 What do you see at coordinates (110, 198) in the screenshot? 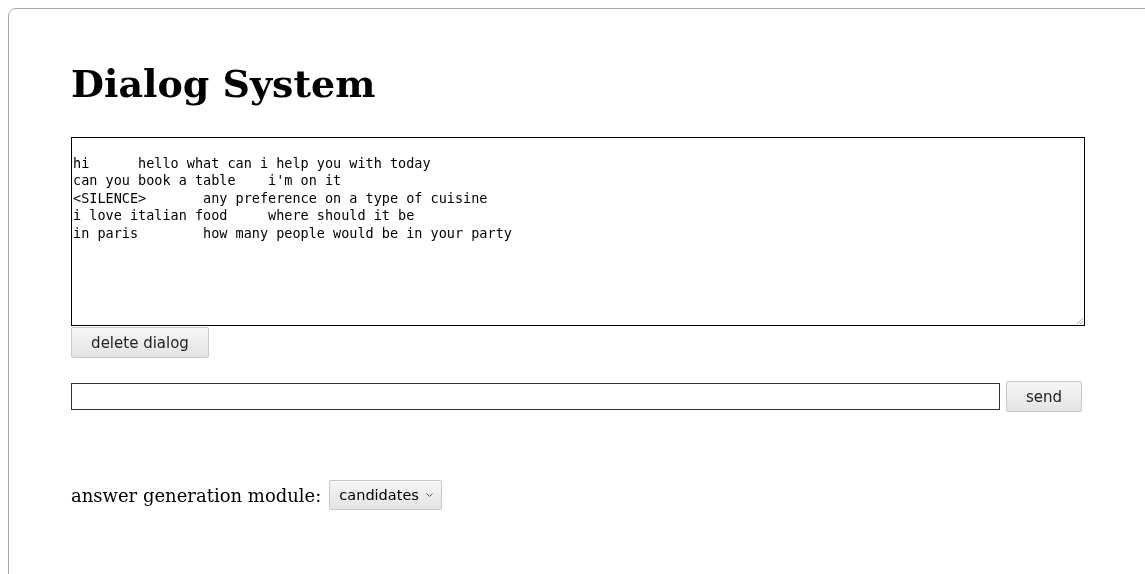
I see `user-utterance: <SILENCE>` at bounding box center [110, 198].